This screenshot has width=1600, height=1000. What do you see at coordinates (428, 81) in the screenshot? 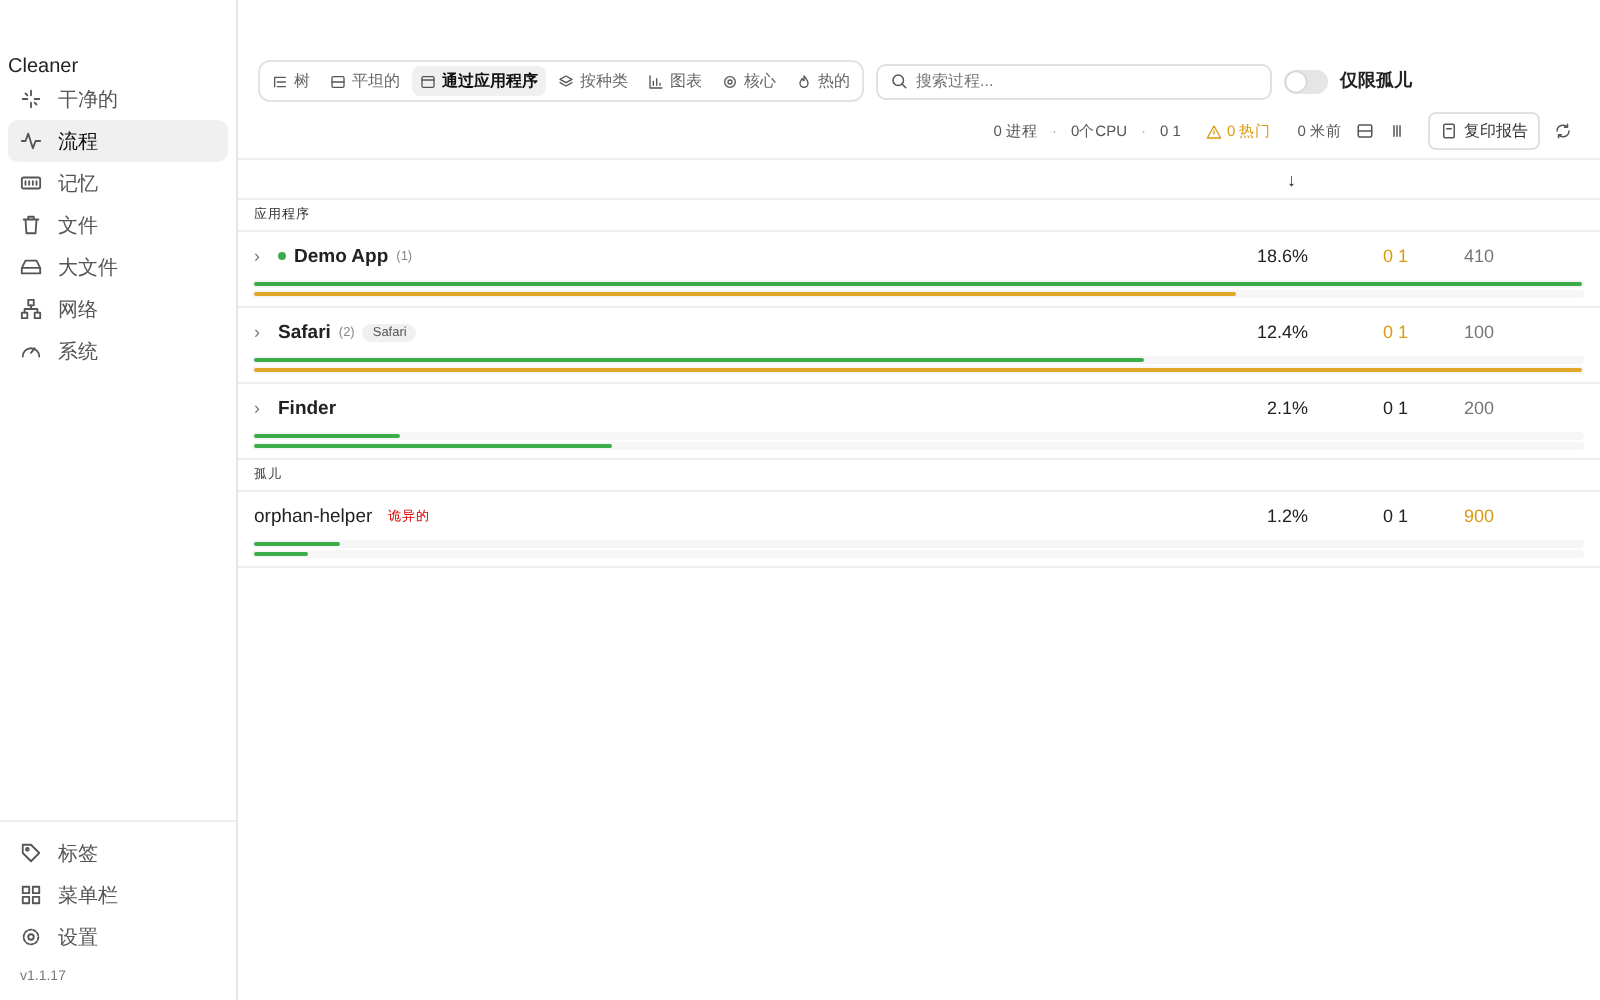
I see `window-icon` at bounding box center [428, 81].